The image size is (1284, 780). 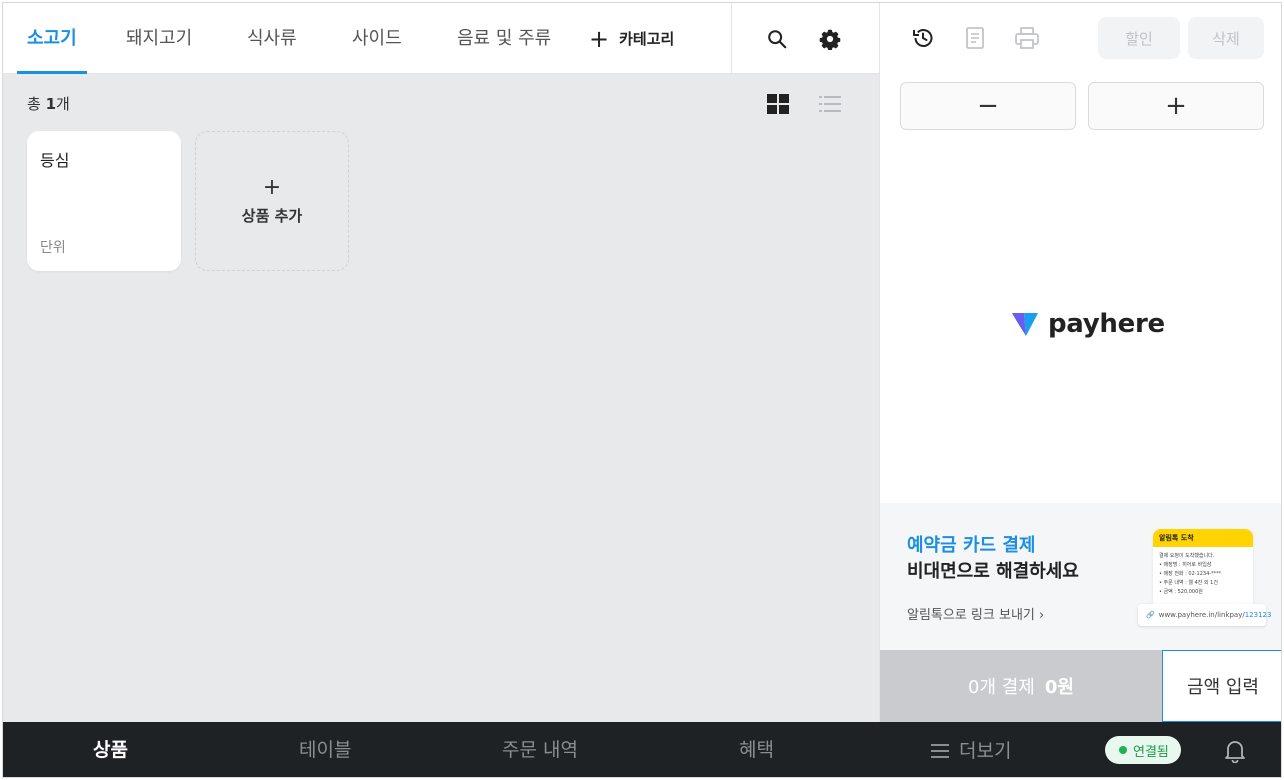 I want to click on category-bar: 소고기 돼지고기 식사류 사이드 음료 및 주류 + 카테고리, so click(x=441, y=38).